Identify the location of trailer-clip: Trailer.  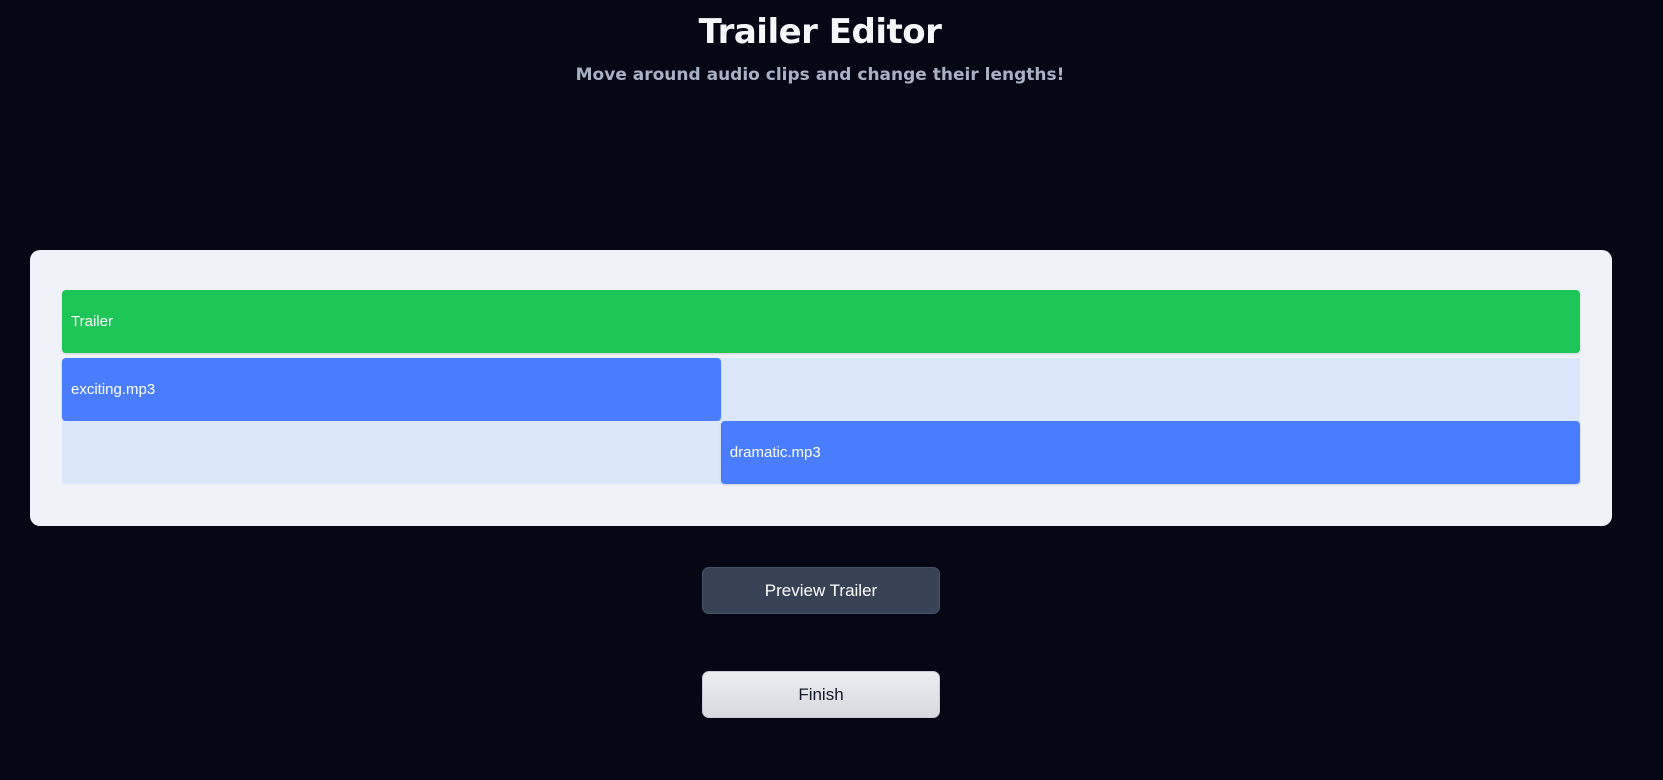
(821, 321).